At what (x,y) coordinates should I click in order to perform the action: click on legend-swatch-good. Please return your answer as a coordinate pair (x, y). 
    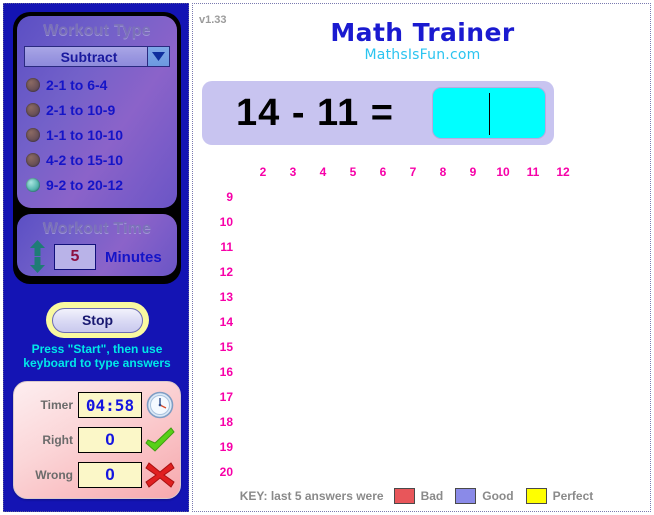
    Looking at the image, I should click on (466, 496).